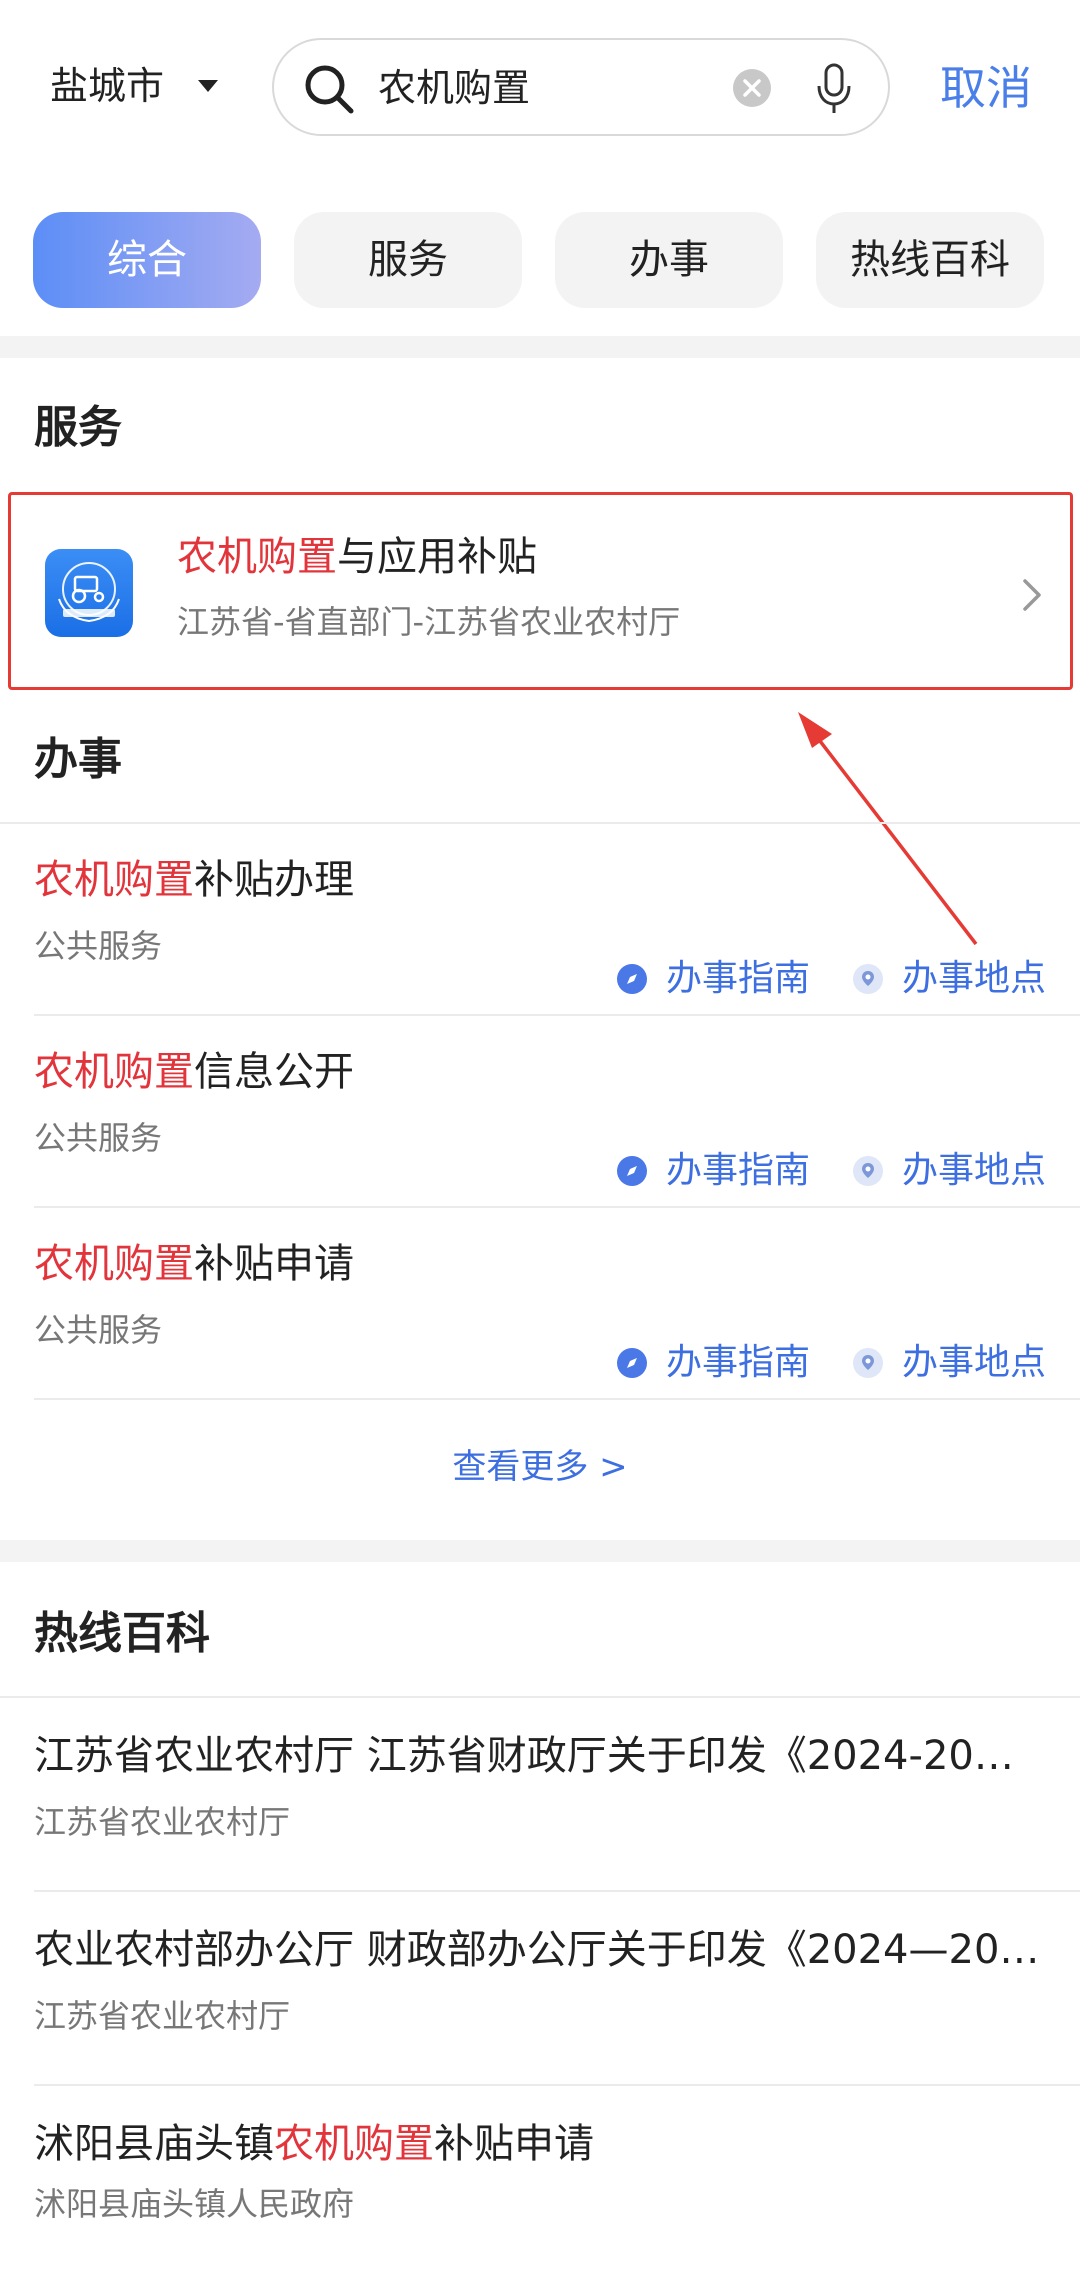  What do you see at coordinates (540, 1304) in the screenshot?
I see `affair-item: 农机购置补贴申请 公共服务 办事指南 办事地点` at bounding box center [540, 1304].